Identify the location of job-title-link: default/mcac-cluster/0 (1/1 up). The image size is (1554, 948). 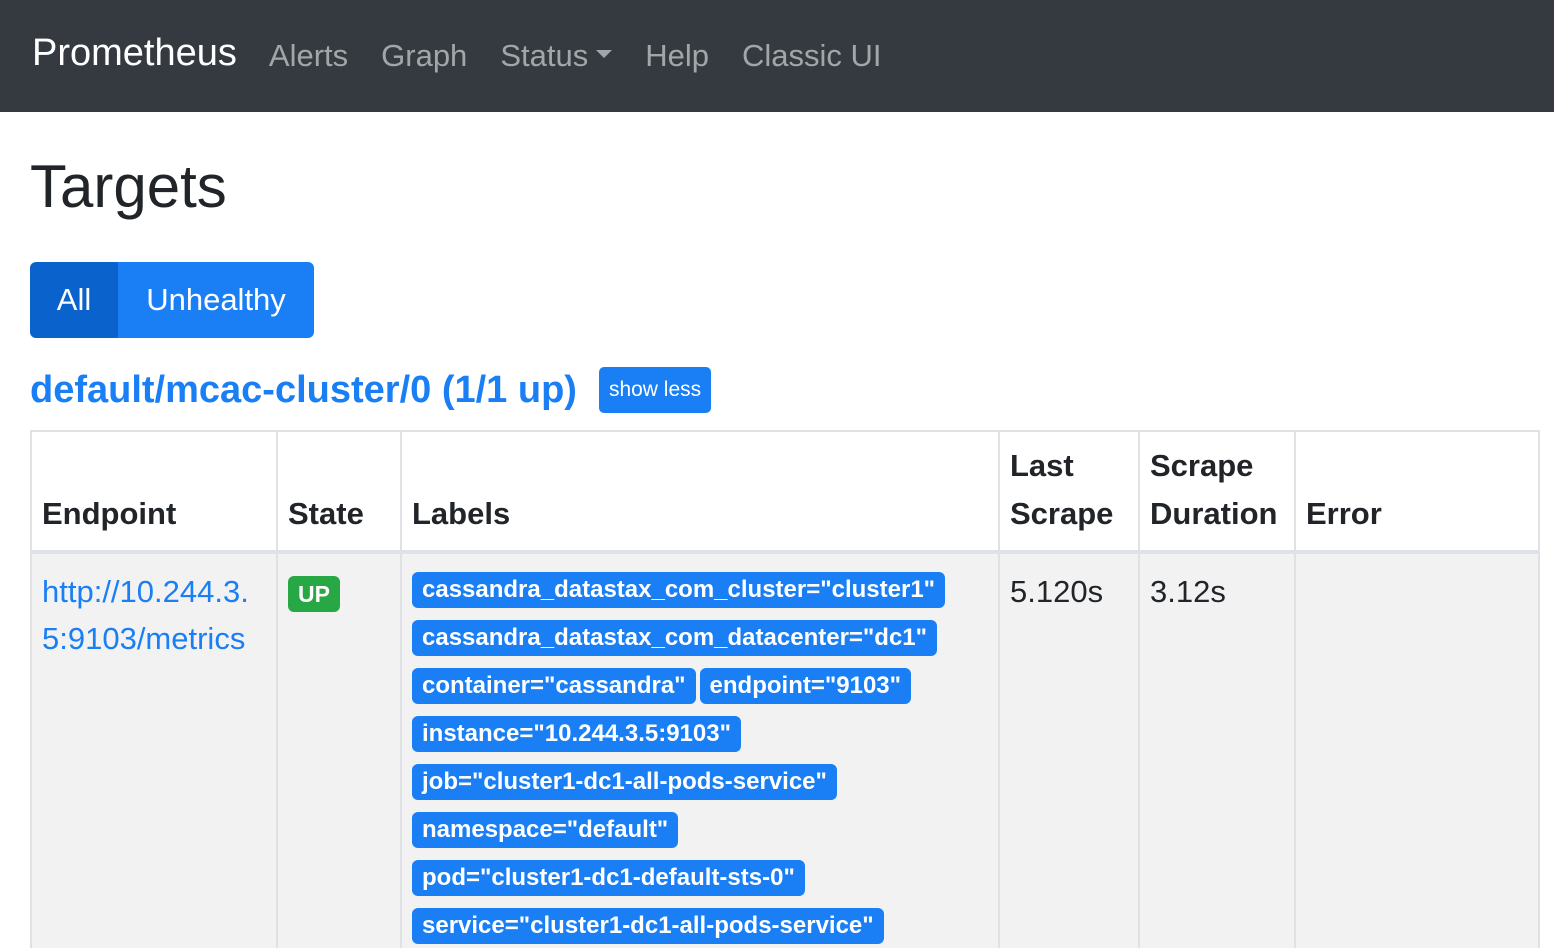
(303, 390).